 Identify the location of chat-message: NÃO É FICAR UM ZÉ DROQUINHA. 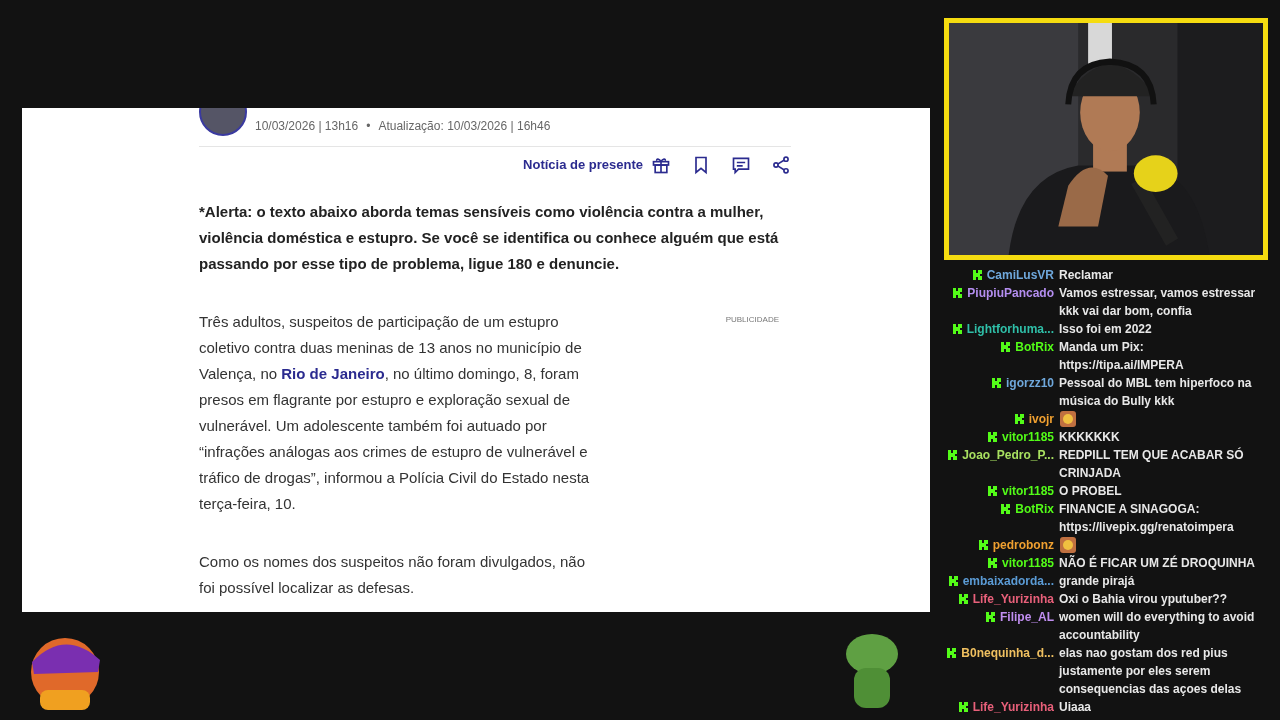
(1157, 563).